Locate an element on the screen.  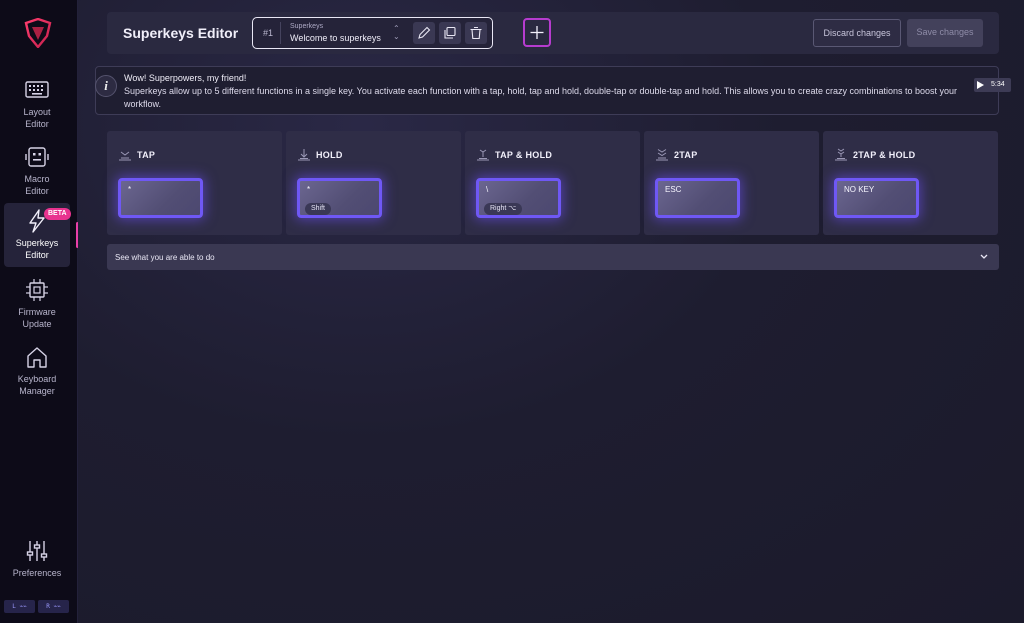
help-accordion: See what you are able to do is located at coordinates (553, 257).